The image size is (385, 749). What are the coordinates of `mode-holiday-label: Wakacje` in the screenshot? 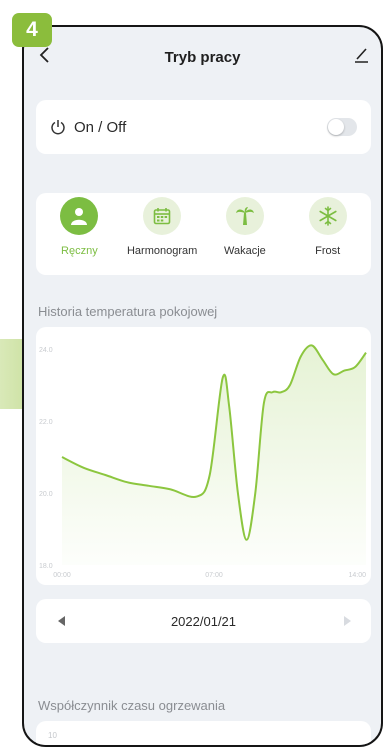 It's located at (244, 251).